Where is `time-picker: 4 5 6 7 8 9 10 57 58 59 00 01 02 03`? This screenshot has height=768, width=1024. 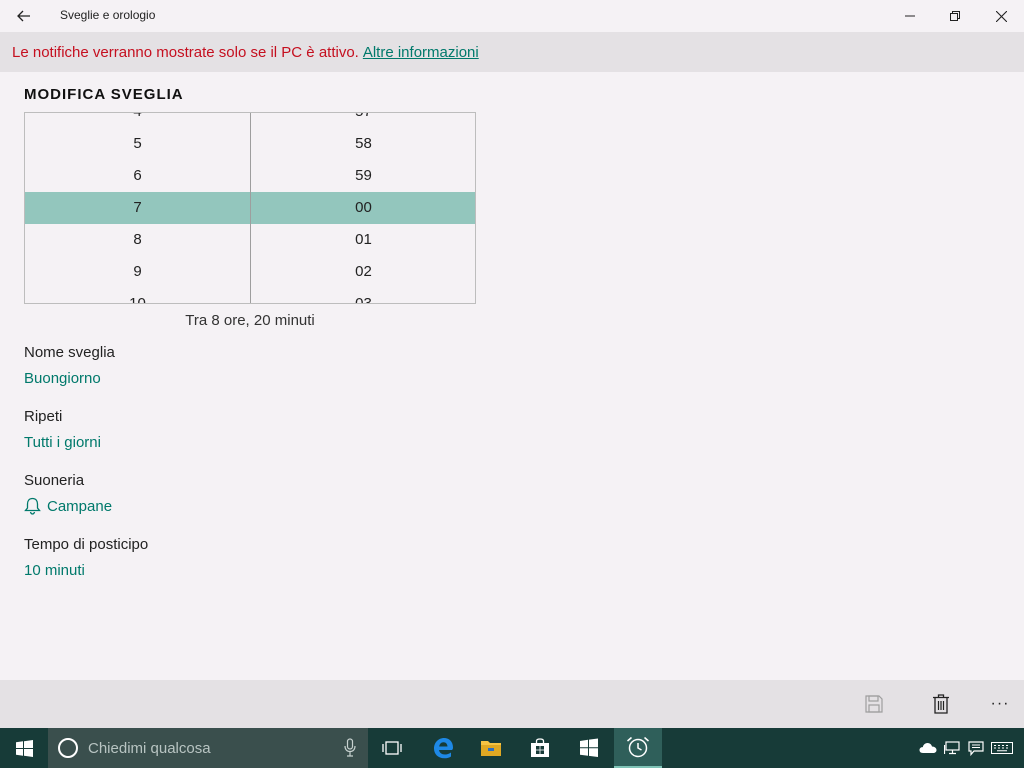
time-picker: 4 5 6 7 8 9 10 57 58 59 00 01 02 03 is located at coordinates (250, 208).